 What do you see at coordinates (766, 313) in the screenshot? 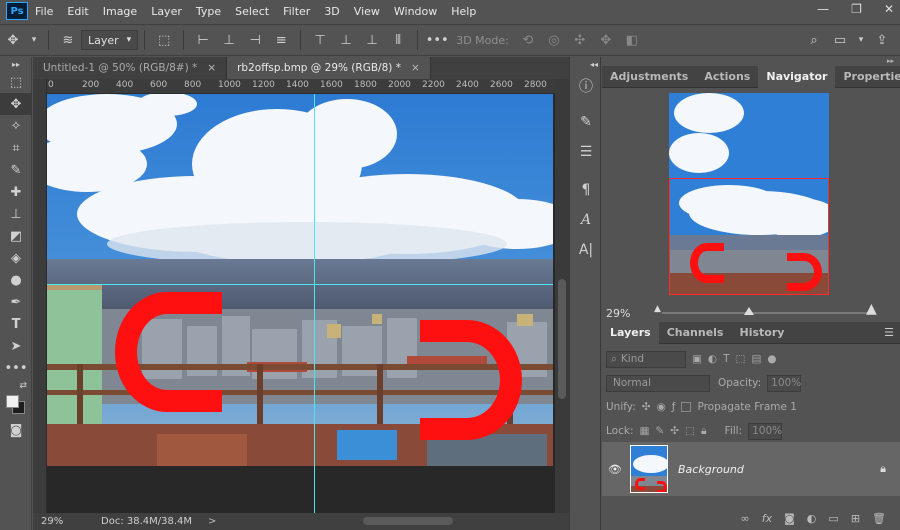
I see `zoom-slider` at bounding box center [766, 313].